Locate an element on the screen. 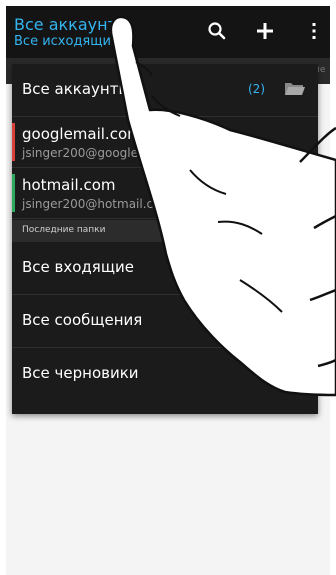 The image size is (336, 575). all-accounts-label: Все аккаунты is located at coordinates (76, 89).